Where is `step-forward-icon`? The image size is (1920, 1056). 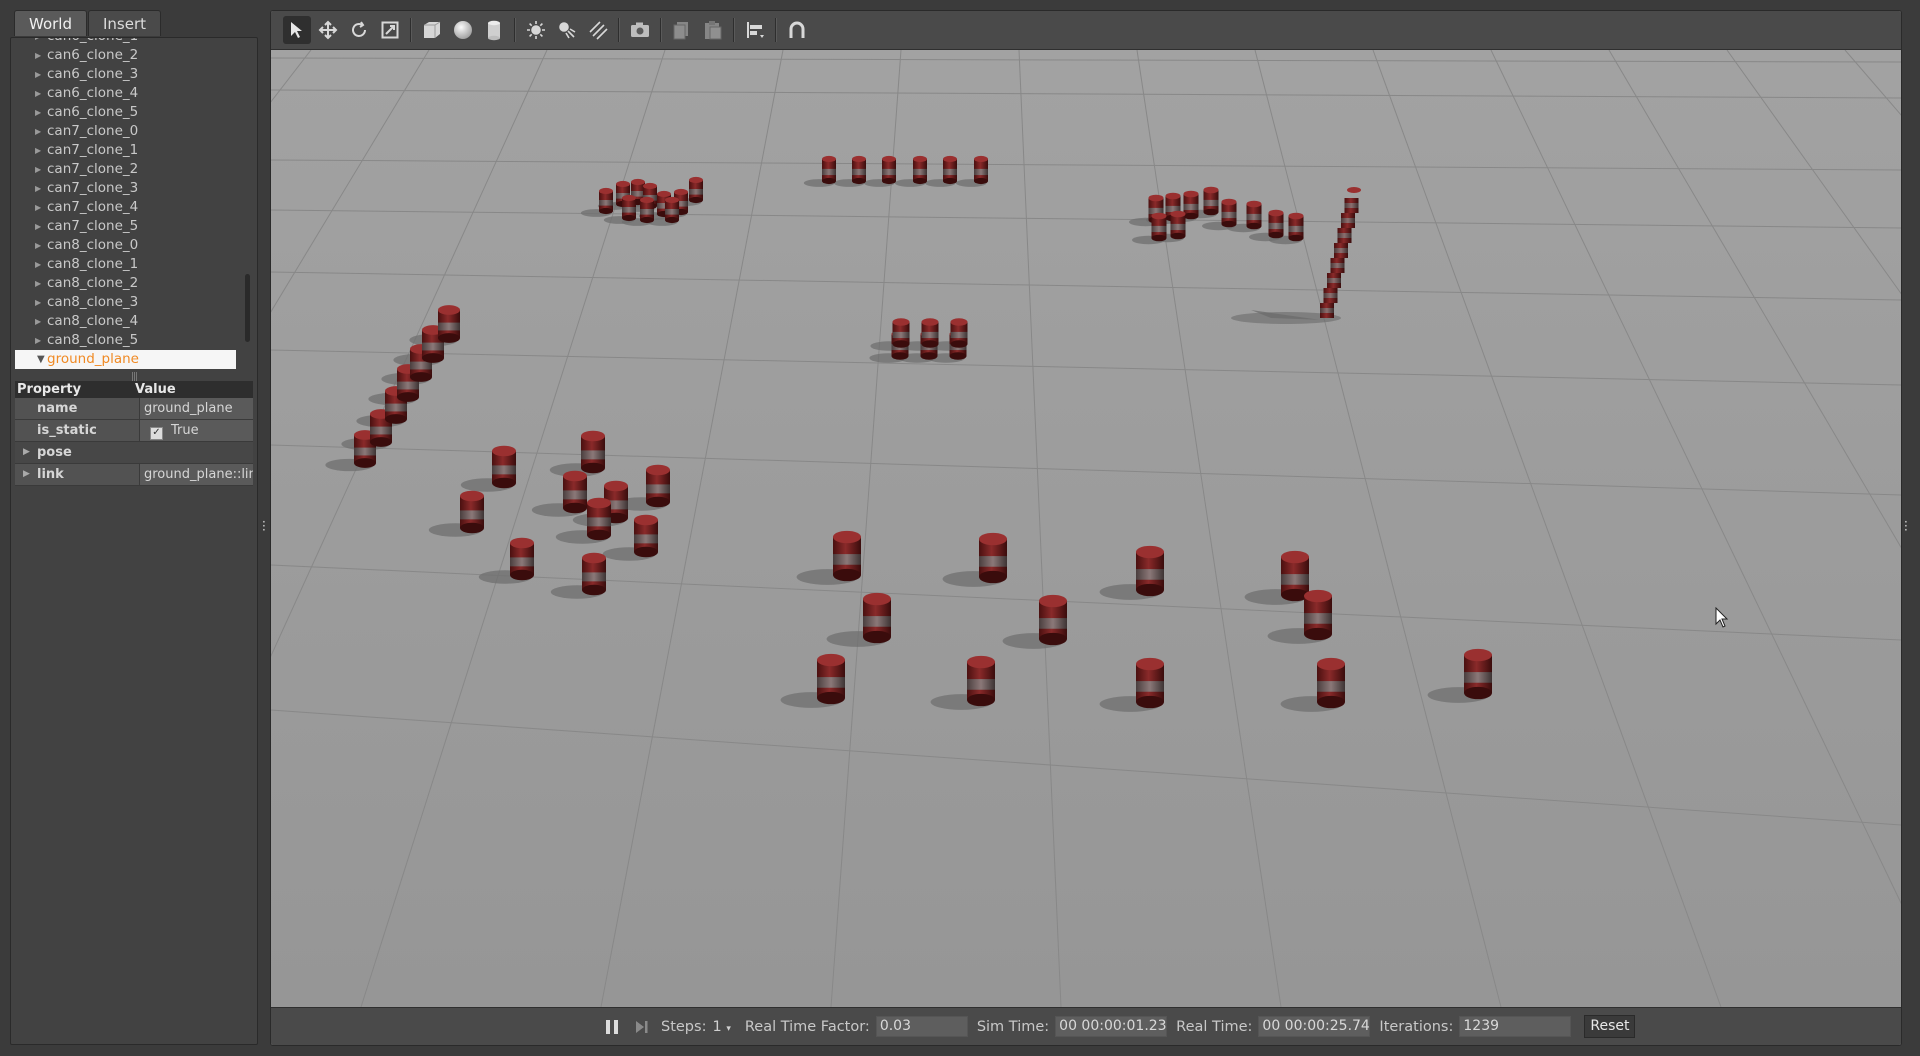
step-forward-icon is located at coordinates (642, 1027).